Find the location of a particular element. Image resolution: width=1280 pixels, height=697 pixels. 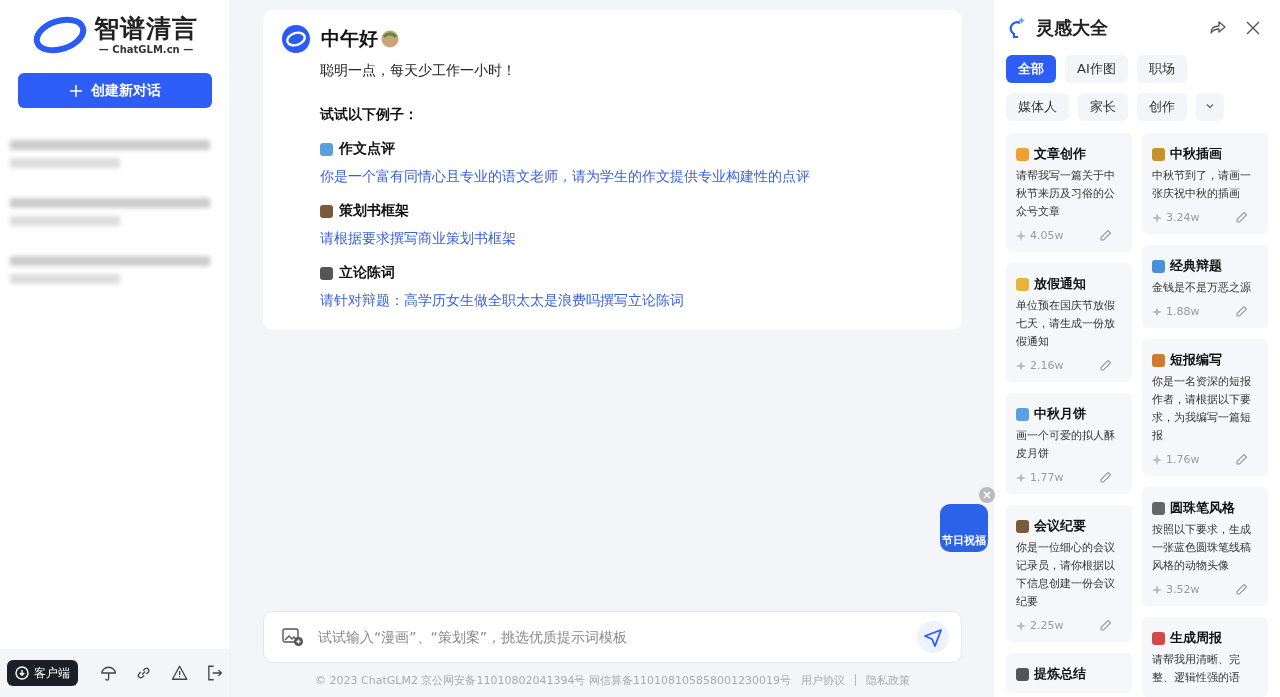

send-icon is located at coordinates (933, 637).